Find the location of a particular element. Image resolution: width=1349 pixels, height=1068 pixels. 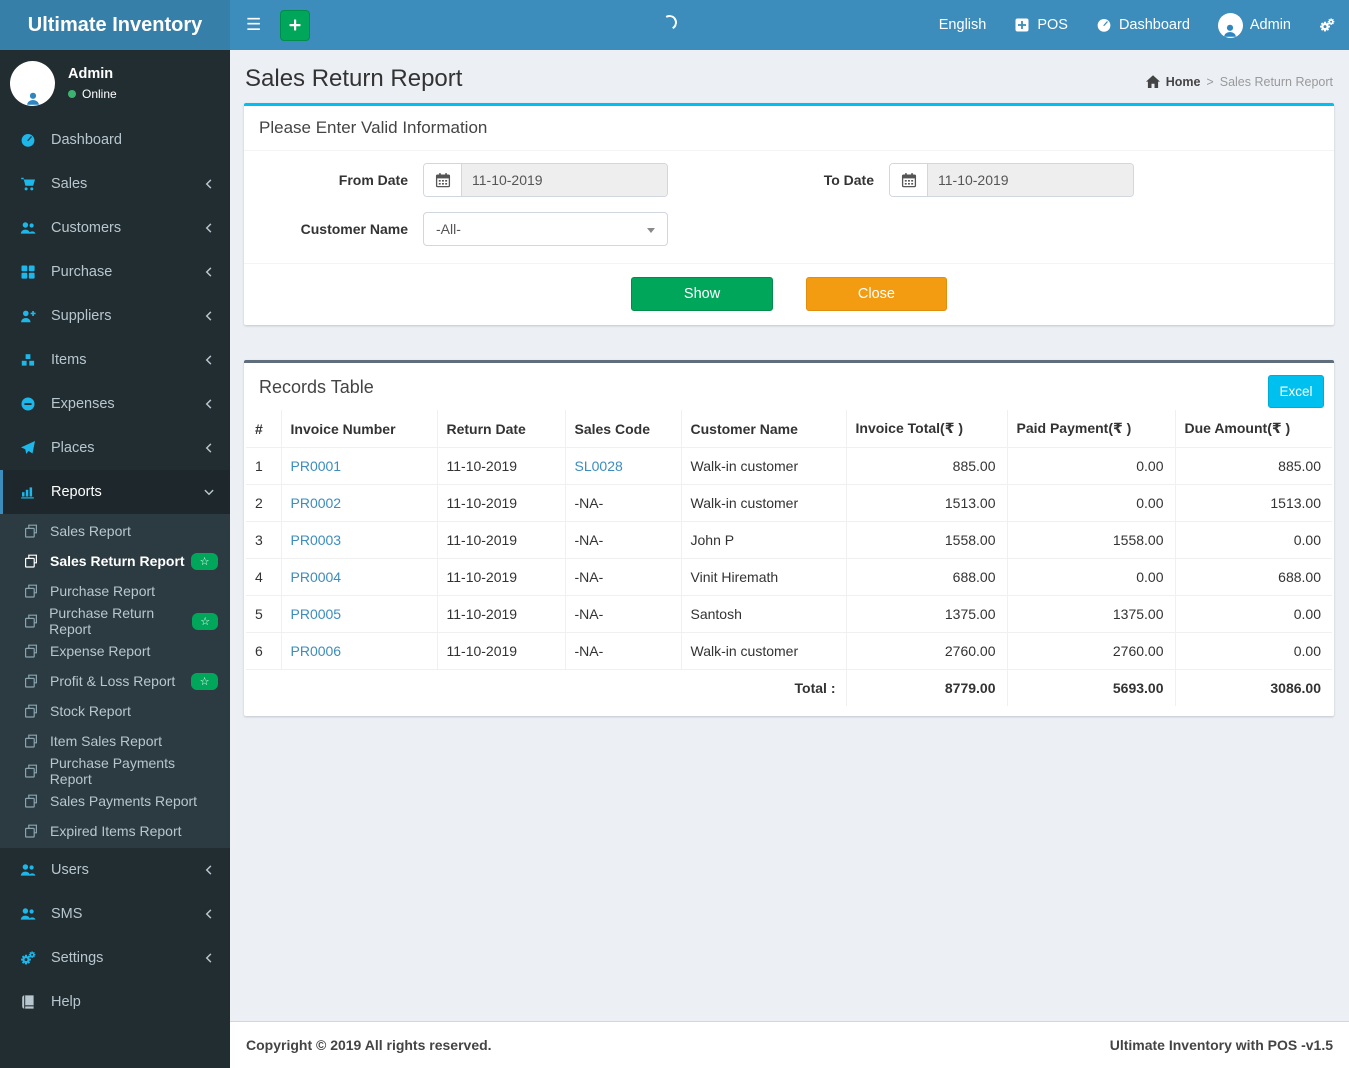

sidebar-subitem-expired-items-report: Expired Items Report is located at coordinates (115, 831).